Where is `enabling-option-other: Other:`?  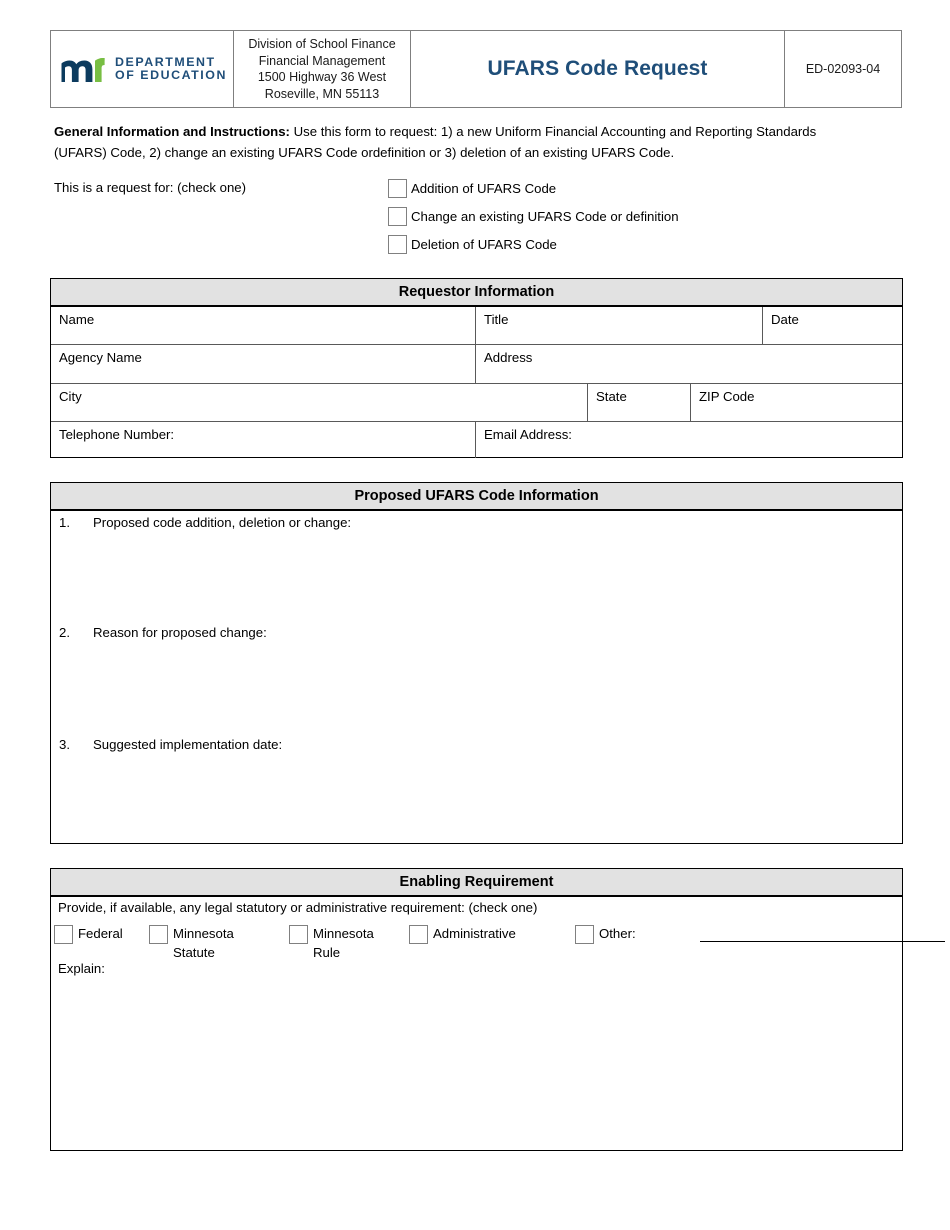
enabling-option-other: Other: is located at coordinates (605, 934).